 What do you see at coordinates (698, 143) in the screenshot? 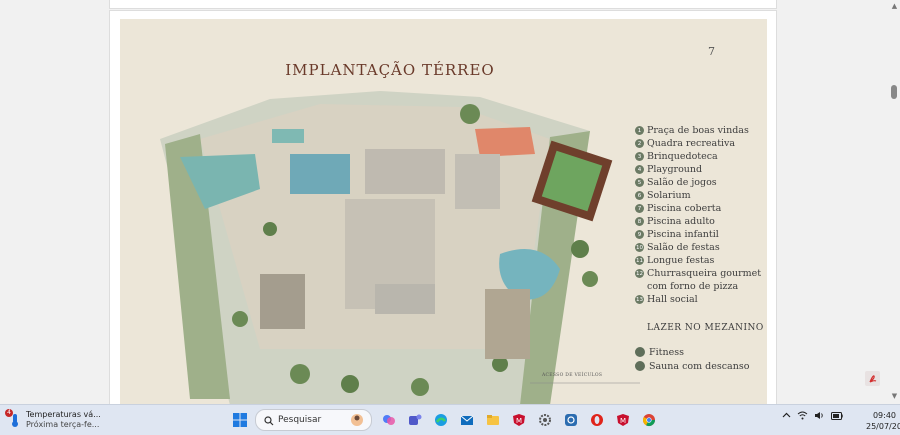
I see `legend-item: 2 Quadra recreativa` at bounding box center [698, 143].